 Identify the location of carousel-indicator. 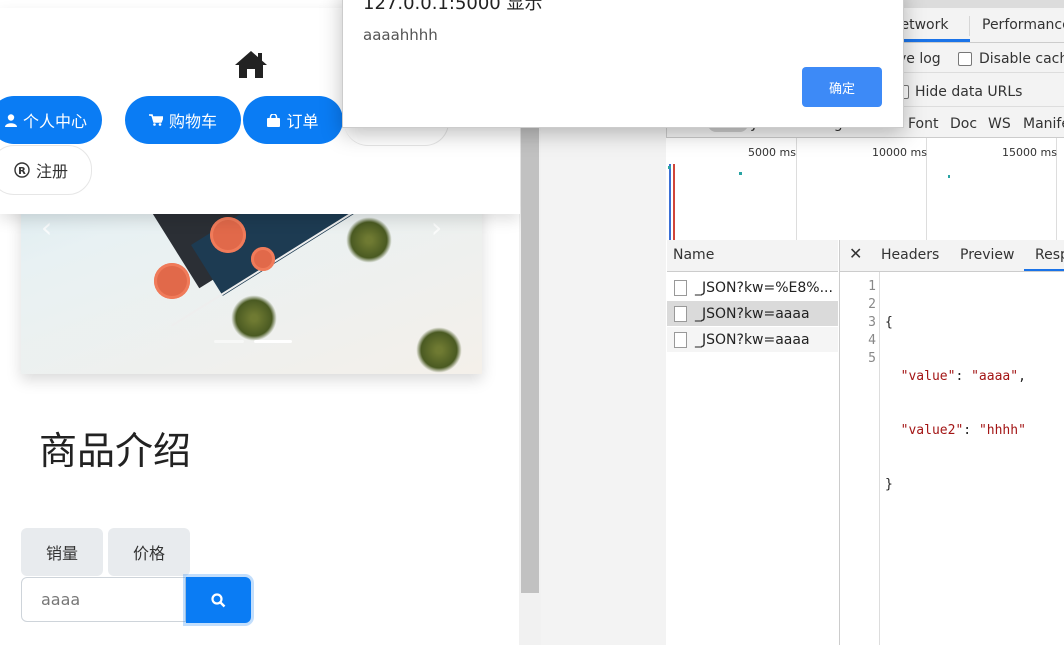
(229, 341).